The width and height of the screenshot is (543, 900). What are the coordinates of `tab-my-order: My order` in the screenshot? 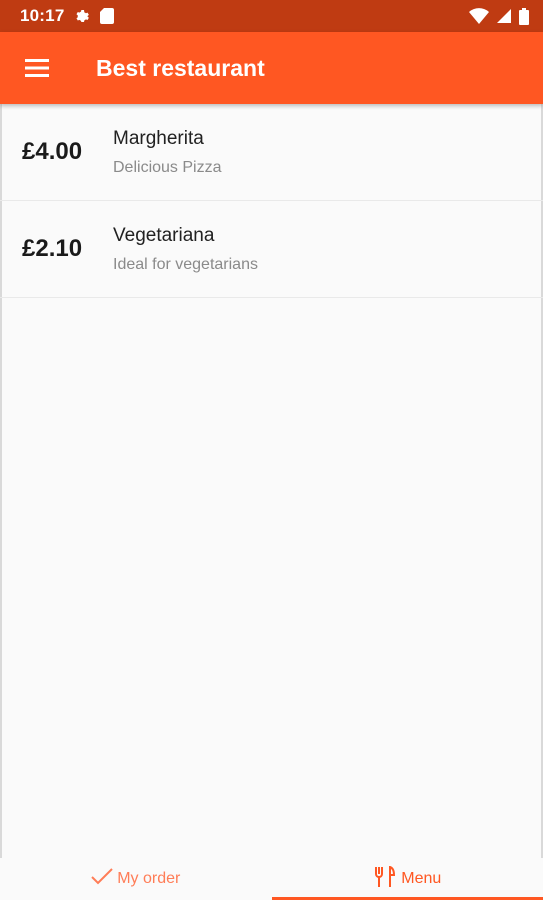 It's located at (136, 879).